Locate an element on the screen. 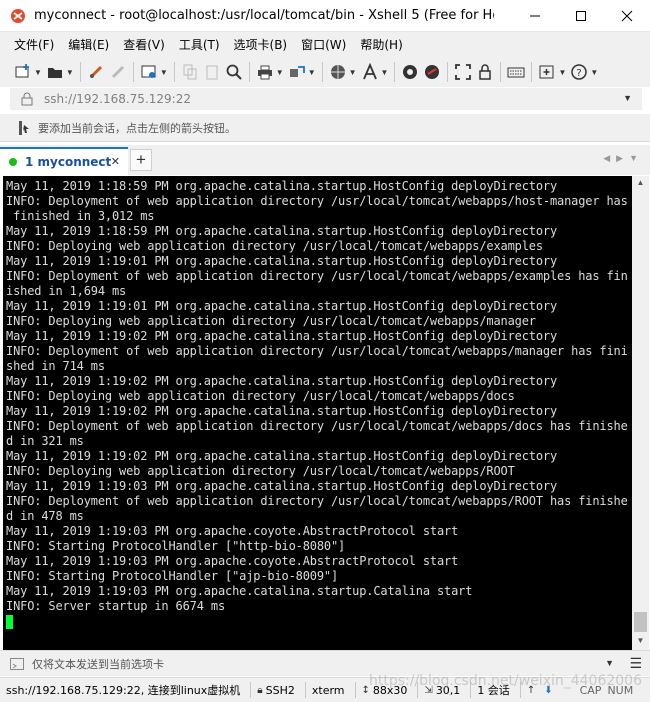  maximize-icon is located at coordinates (581, 15).